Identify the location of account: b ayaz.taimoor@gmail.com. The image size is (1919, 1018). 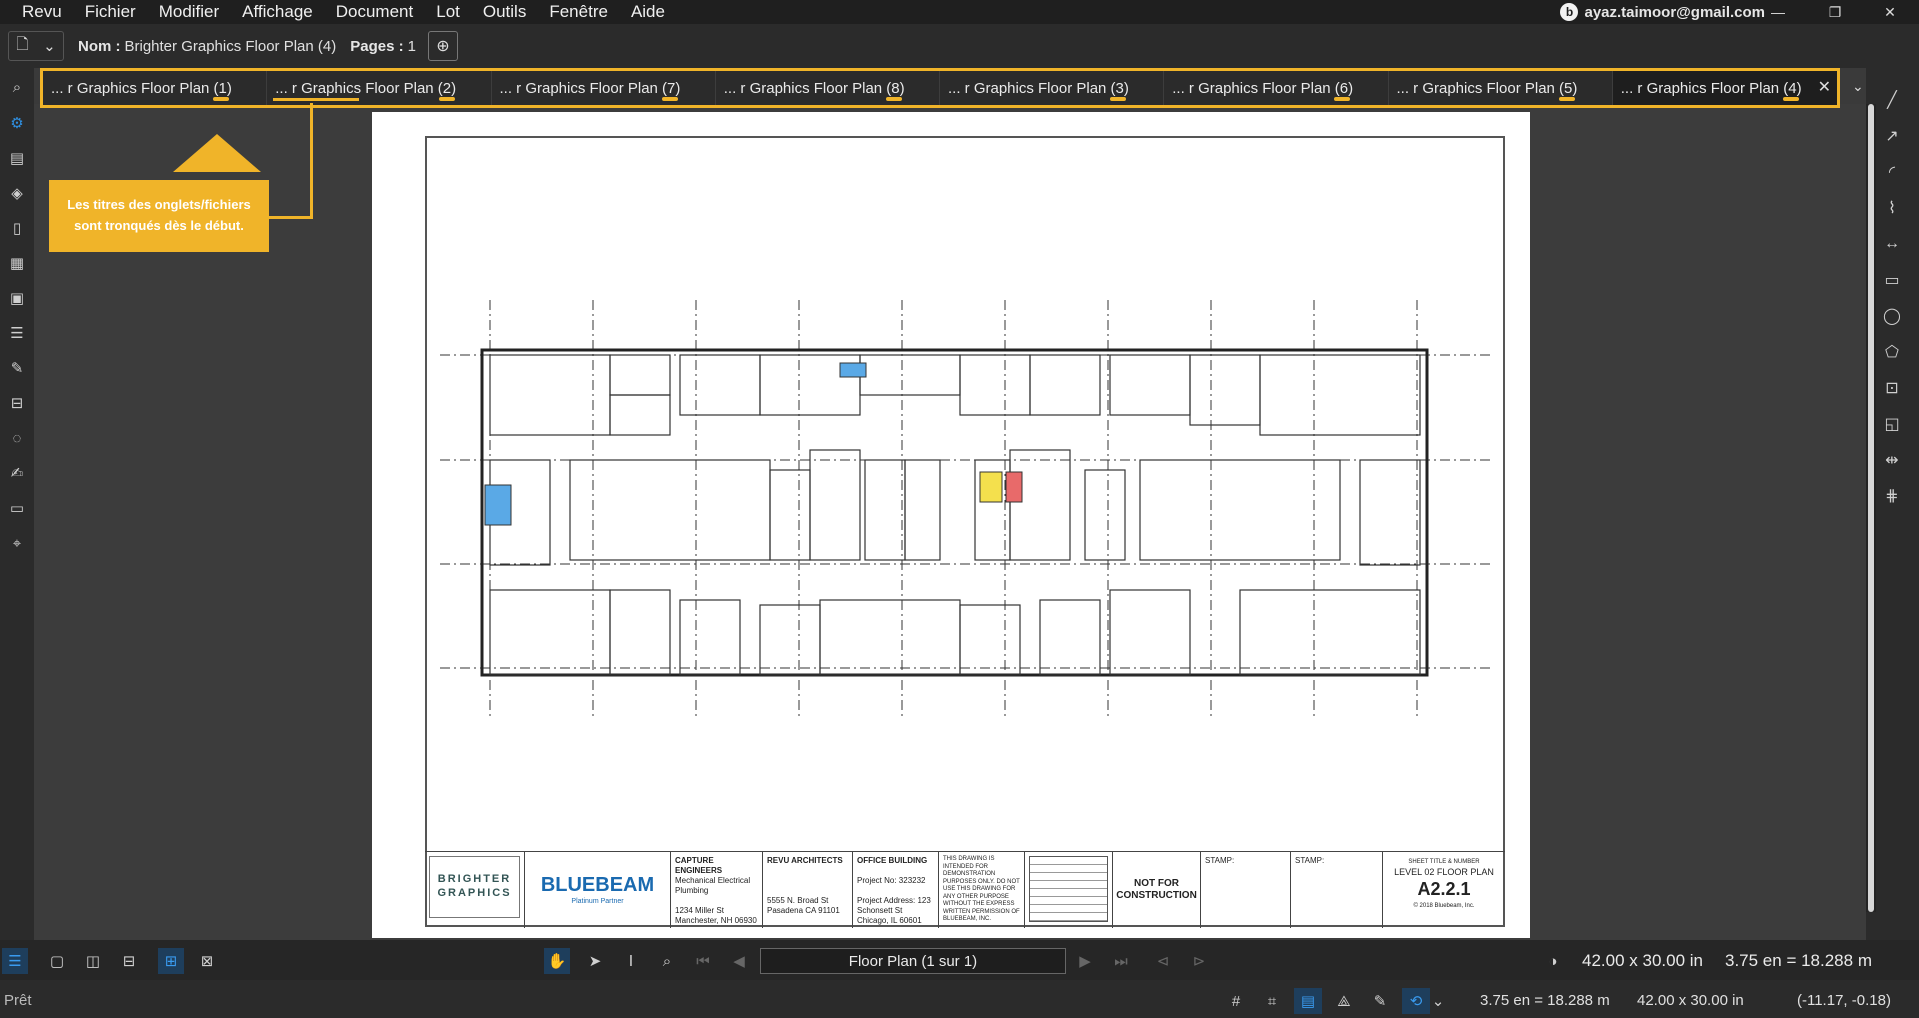
(1662, 12).